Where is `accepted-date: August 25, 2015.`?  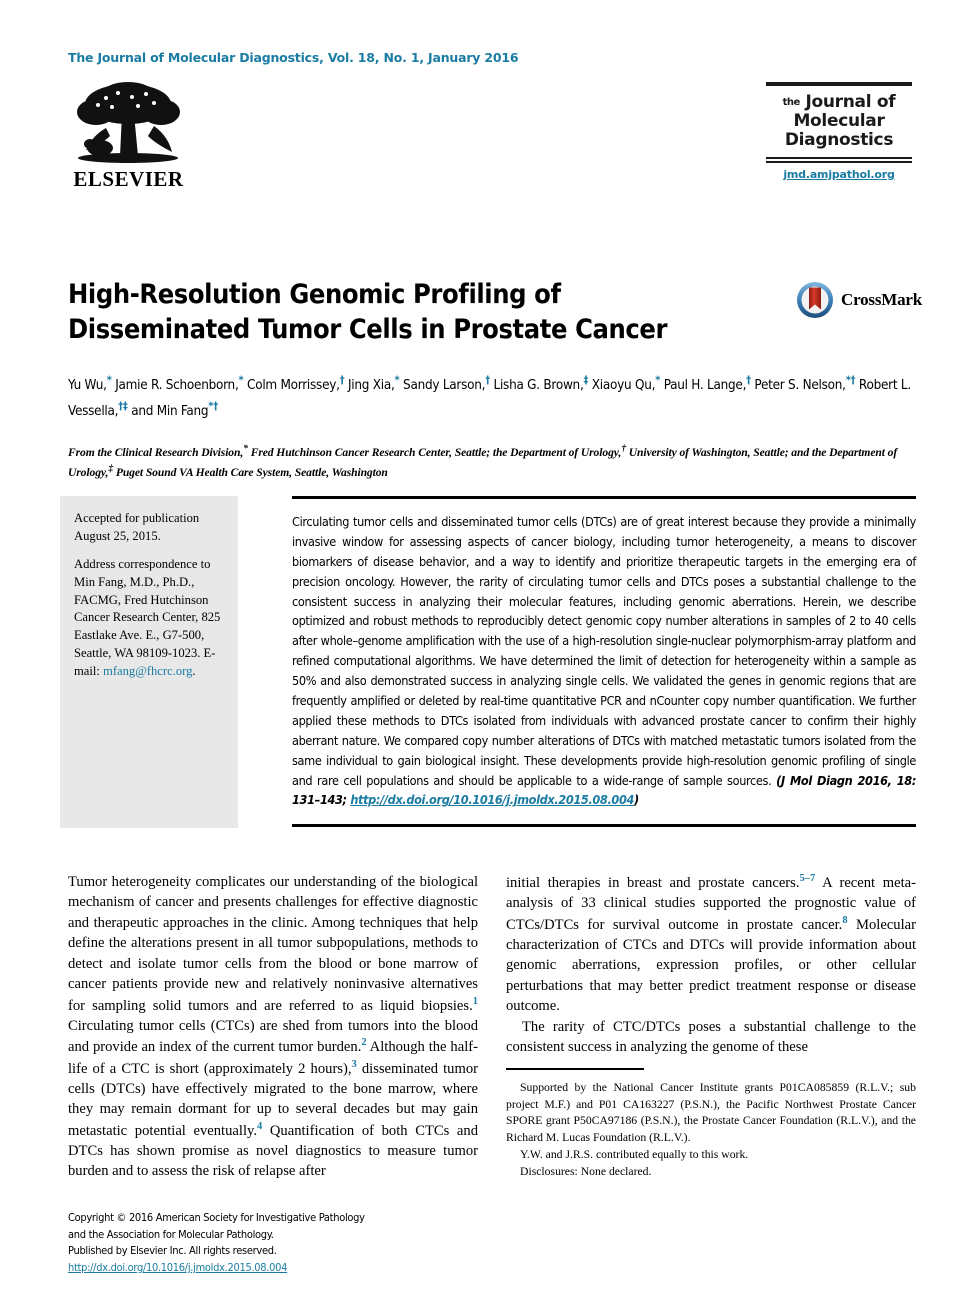
accepted-date: August 25, 2015. is located at coordinates (117, 535).